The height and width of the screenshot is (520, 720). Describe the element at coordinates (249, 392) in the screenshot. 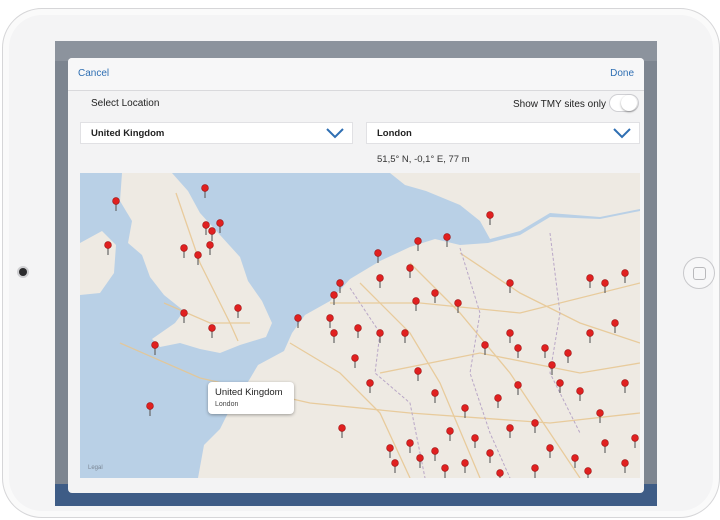

I see `callout-title: United Kingdom` at that location.